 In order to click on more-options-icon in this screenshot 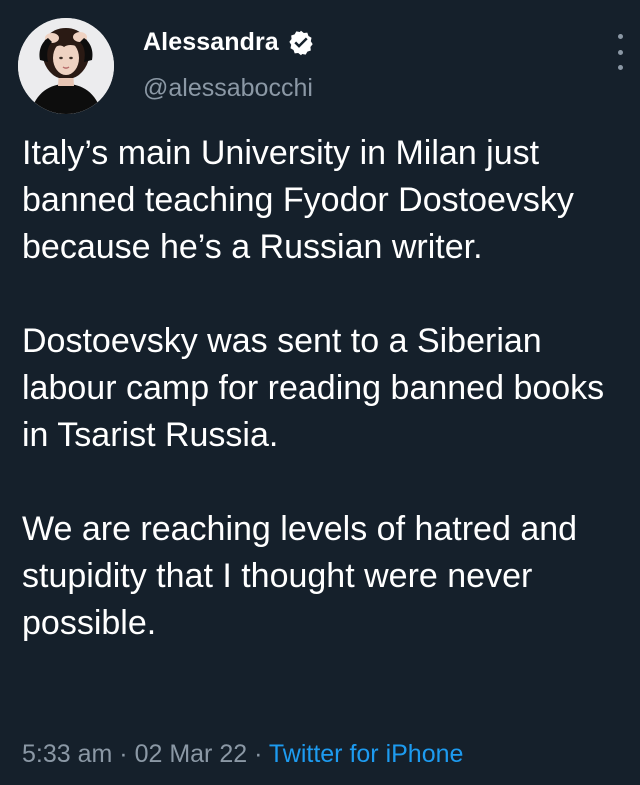, I will do `click(620, 52)`.